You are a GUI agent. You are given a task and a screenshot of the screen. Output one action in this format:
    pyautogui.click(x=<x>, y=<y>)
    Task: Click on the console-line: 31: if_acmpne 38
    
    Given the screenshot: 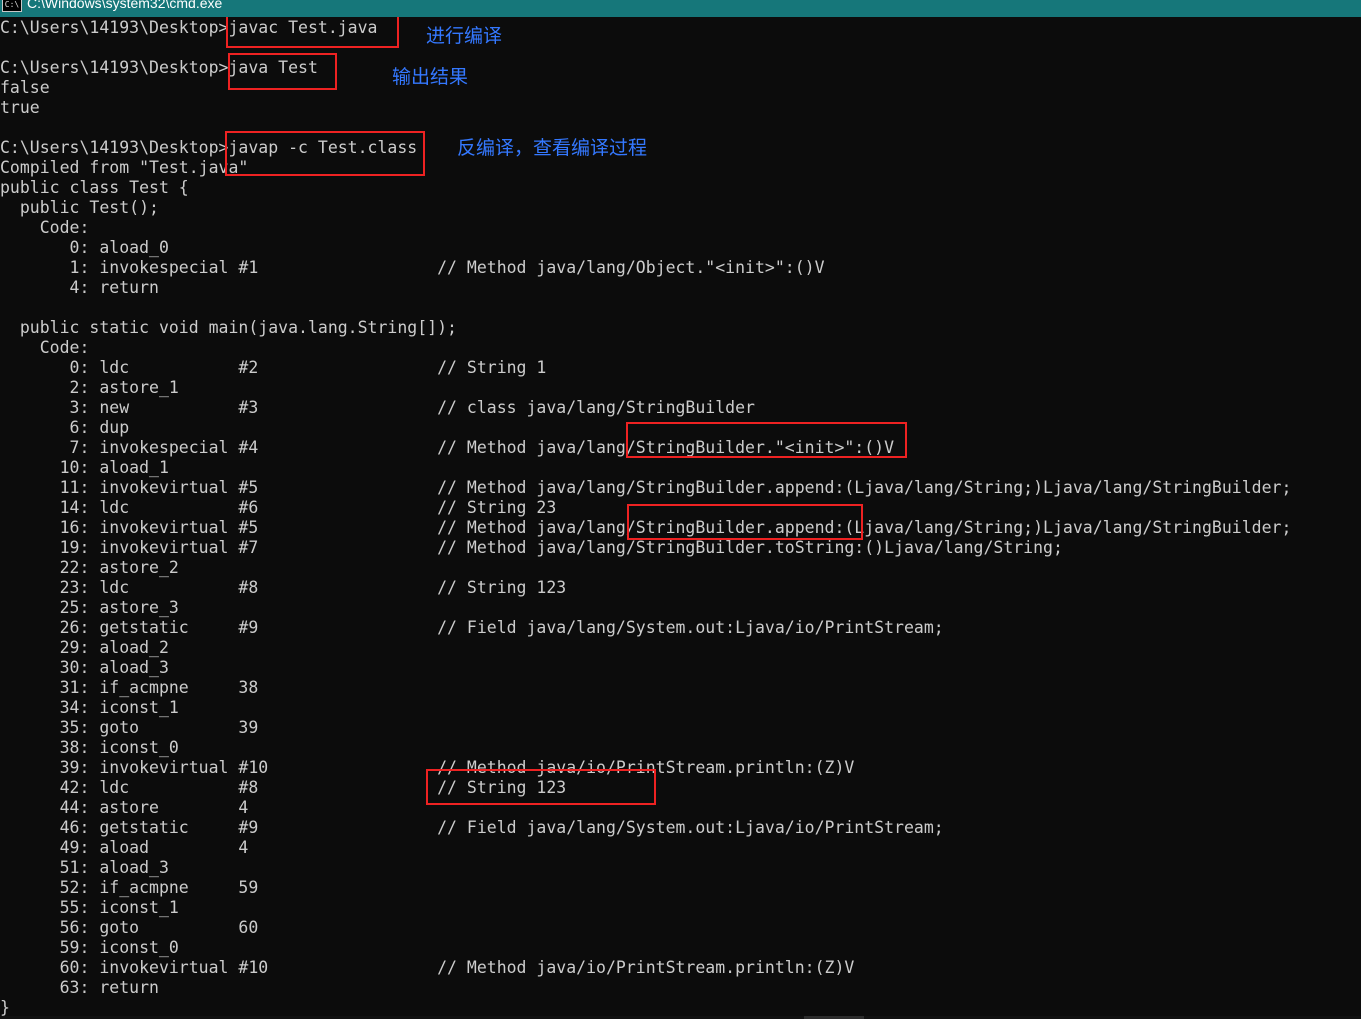 What is the action you would take?
    pyautogui.click(x=129, y=687)
    